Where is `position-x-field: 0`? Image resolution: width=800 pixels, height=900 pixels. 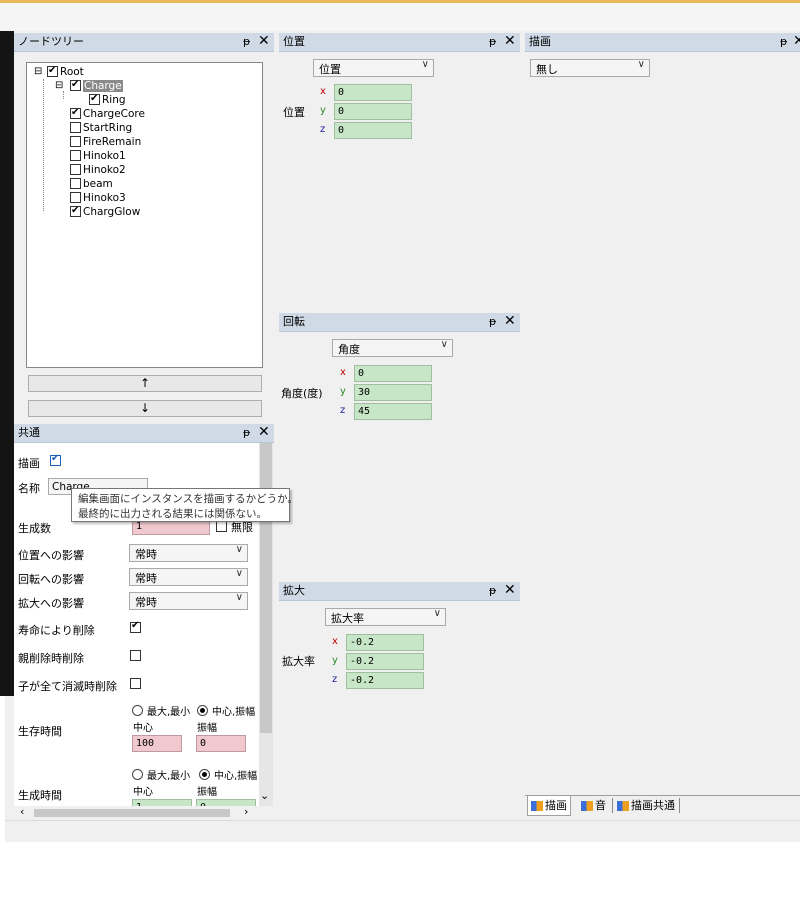
position-x-field: 0 is located at coordinates (373, 92).